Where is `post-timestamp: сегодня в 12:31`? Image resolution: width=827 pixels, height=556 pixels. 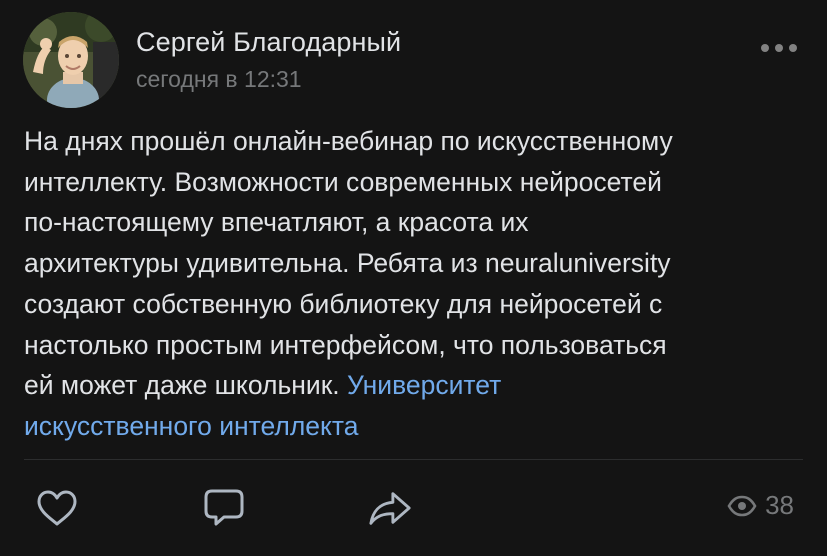 post-timestamp: сегодня в 12:31 is located at coordinates (219, 79).